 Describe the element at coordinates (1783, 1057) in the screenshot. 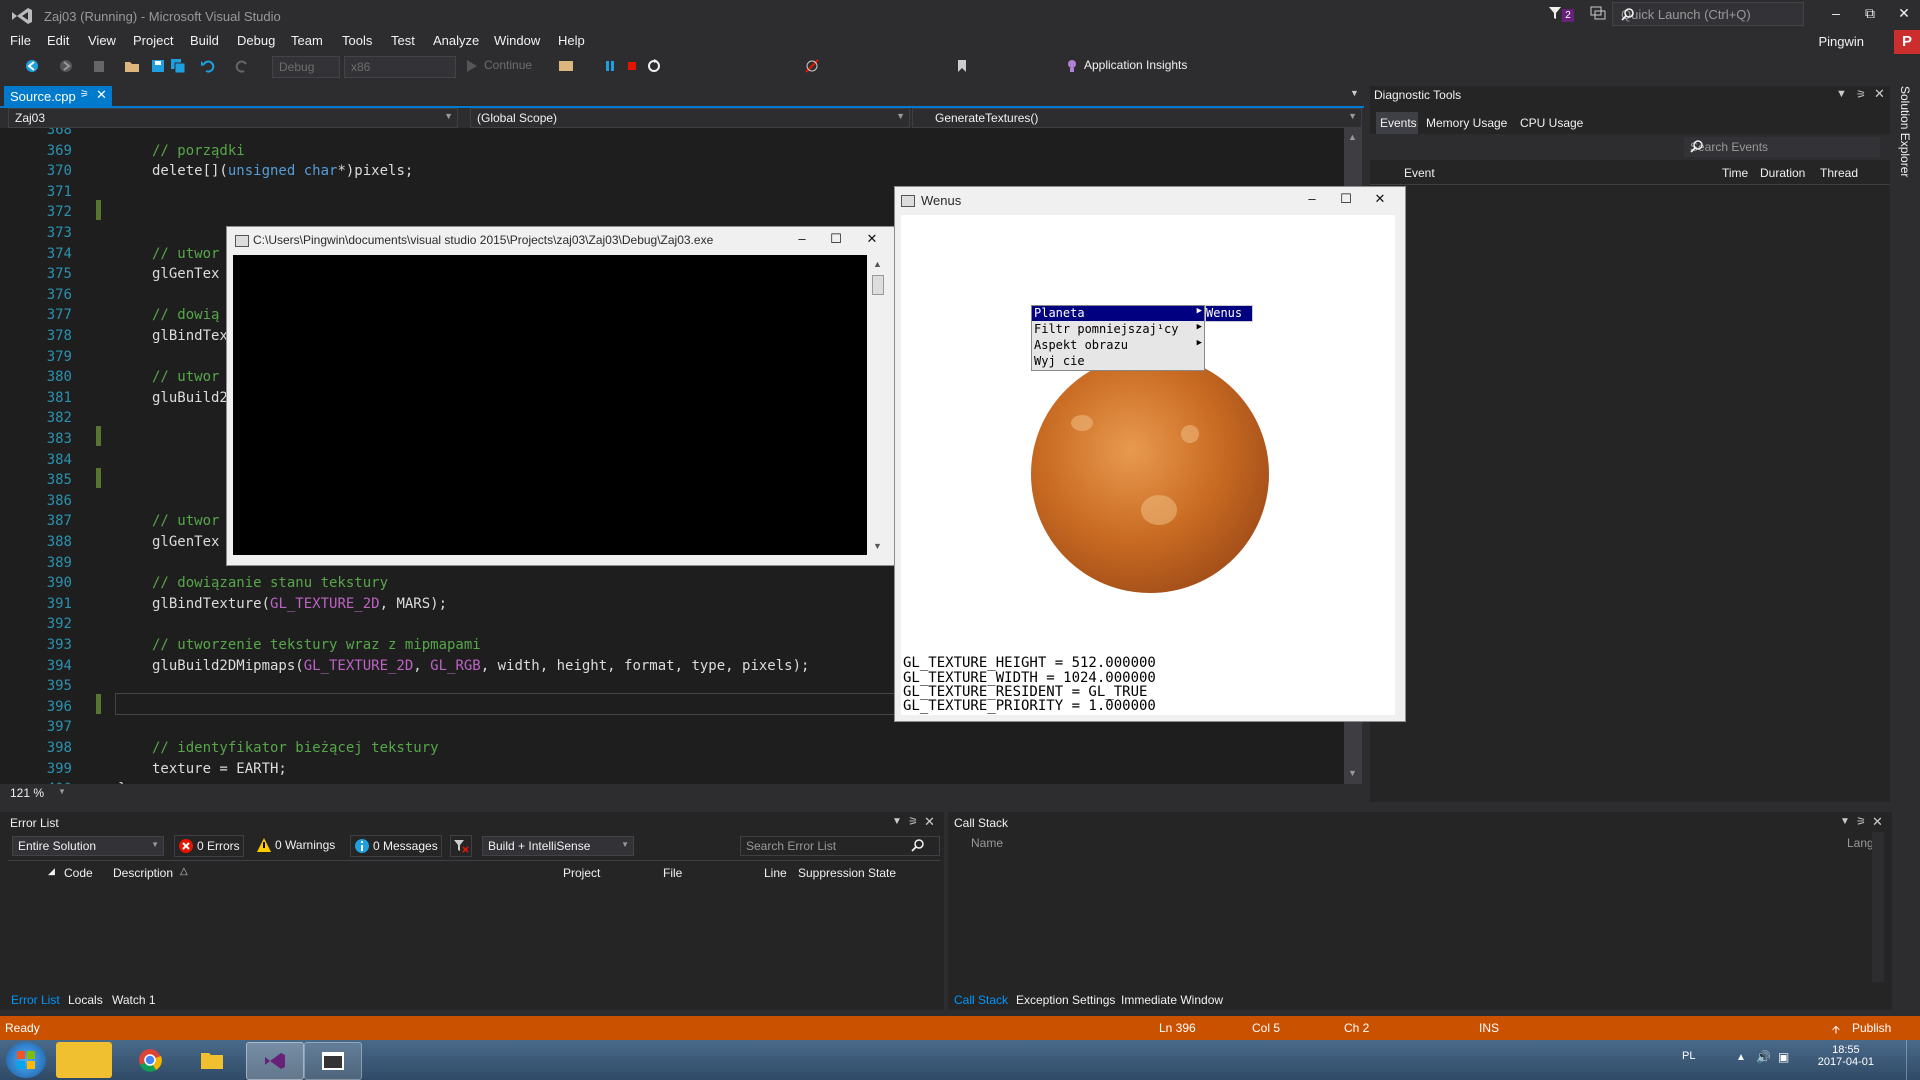

I see `network-icon: ▣` at that location.